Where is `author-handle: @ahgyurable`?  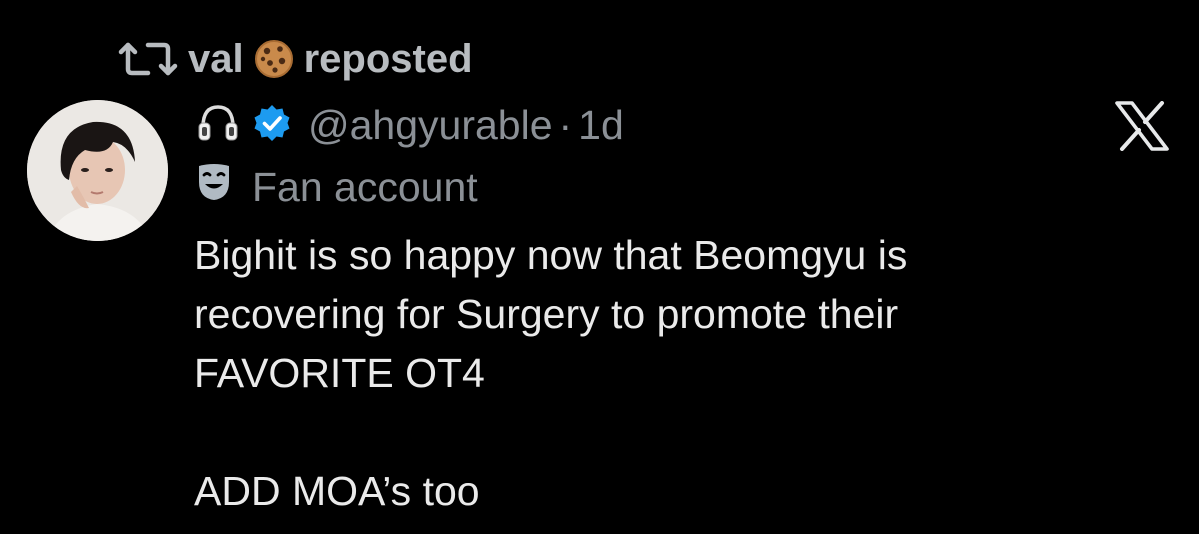
author-handle: @ahgyurable is located at coordinates (430, 125).